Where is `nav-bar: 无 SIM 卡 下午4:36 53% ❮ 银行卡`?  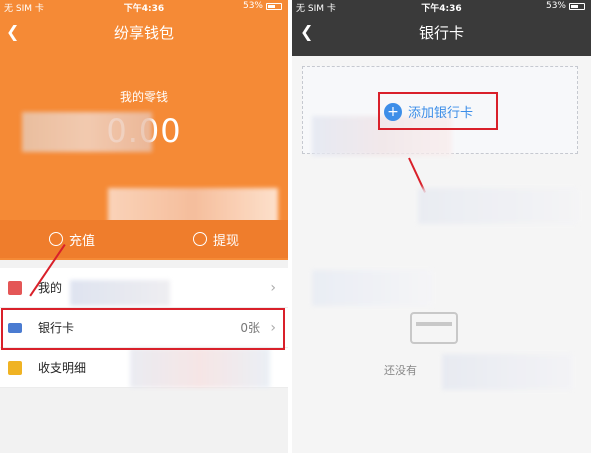 nav-bar: 无 SIM 卡 下午4:36 53% ❮ 银行卡 is located at coordinates (441, 28).